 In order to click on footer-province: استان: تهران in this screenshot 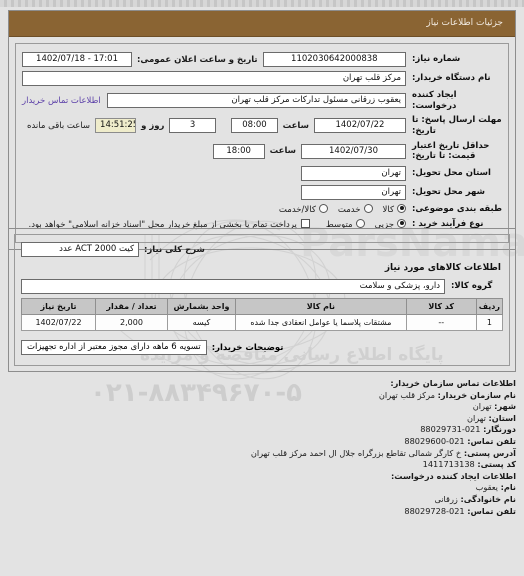, I will do `click(262, 419)`.